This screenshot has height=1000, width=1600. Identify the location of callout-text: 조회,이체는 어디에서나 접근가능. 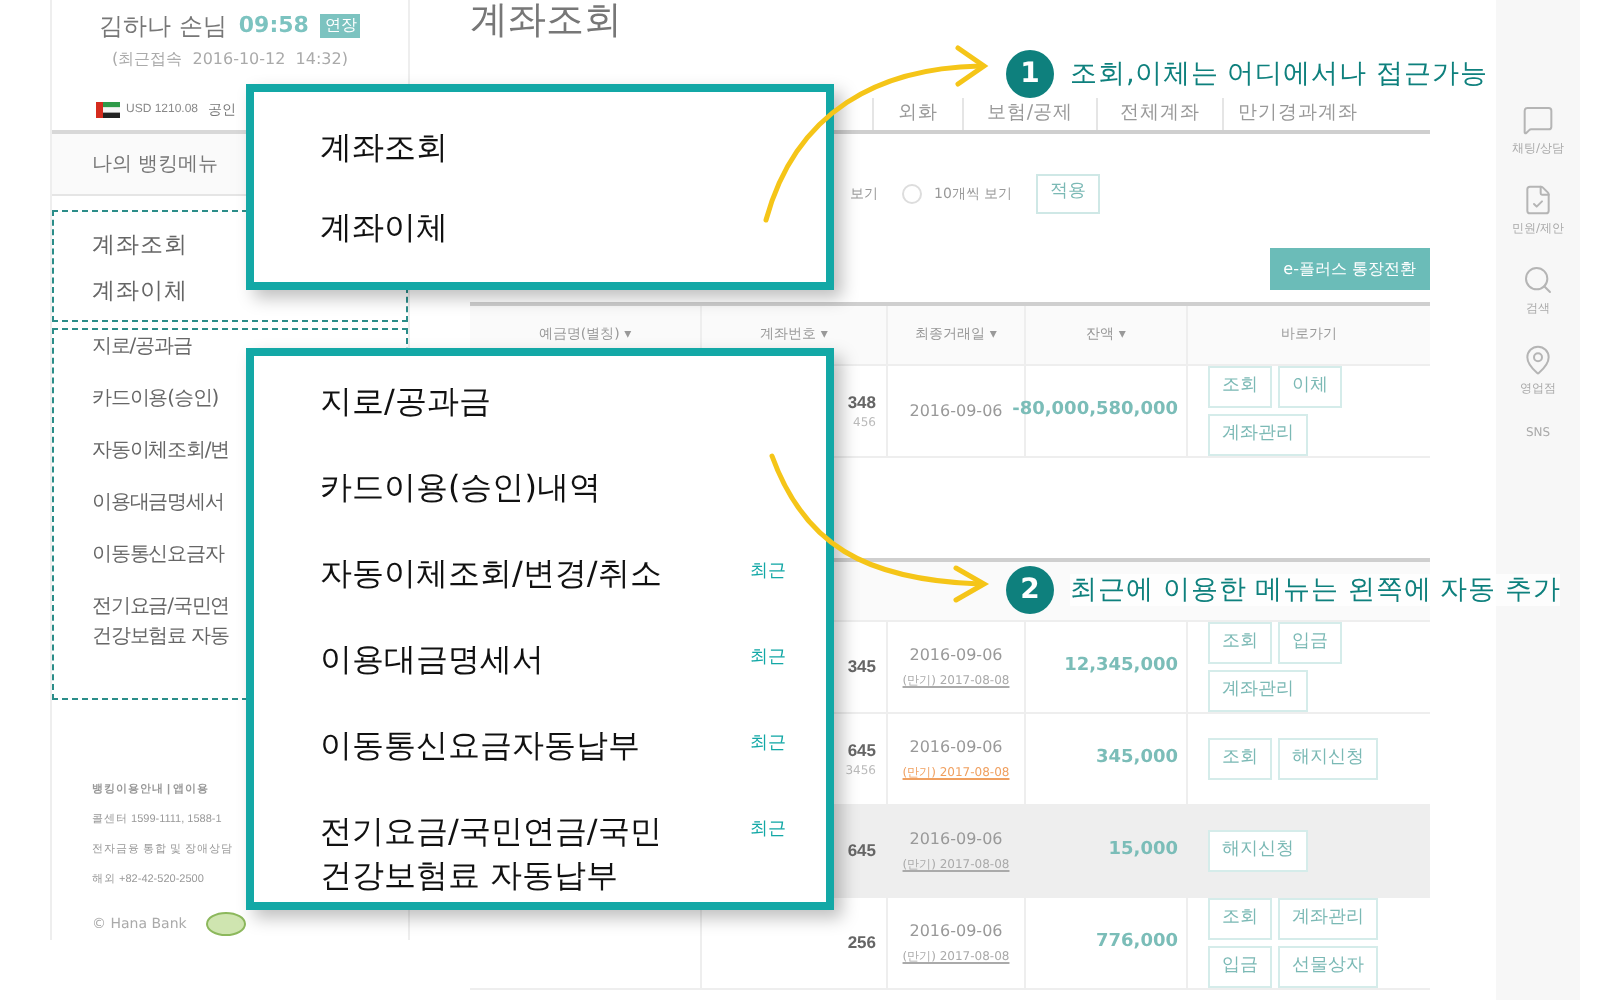
(1279, 74).